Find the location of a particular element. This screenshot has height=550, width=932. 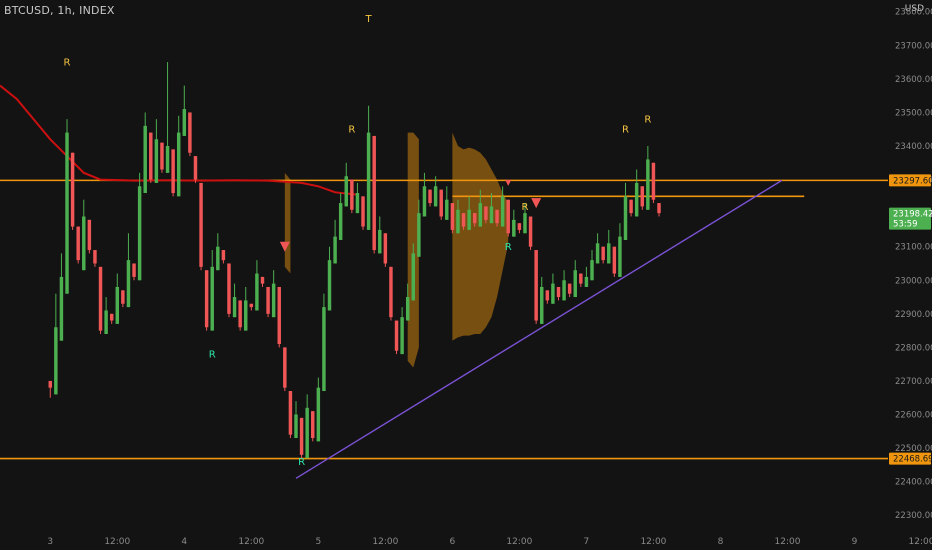

x-tick-label-8: 7 is located at coordinates (587, 542).